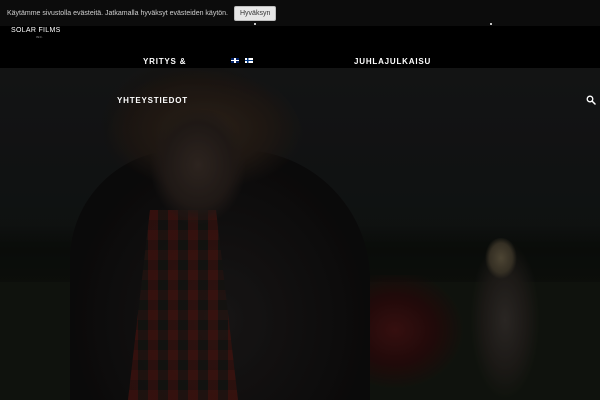 This screenshot has width=600, height=400. What do you see at coordinates (235, 60) in the screenshot?
I see `flag-en-icon` at bounding box center [235, 60].